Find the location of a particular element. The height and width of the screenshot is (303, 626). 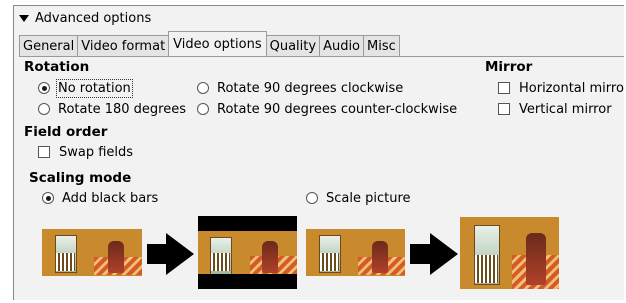

advanced-options-expander: Advanced options is located at coordinates (85, 18).